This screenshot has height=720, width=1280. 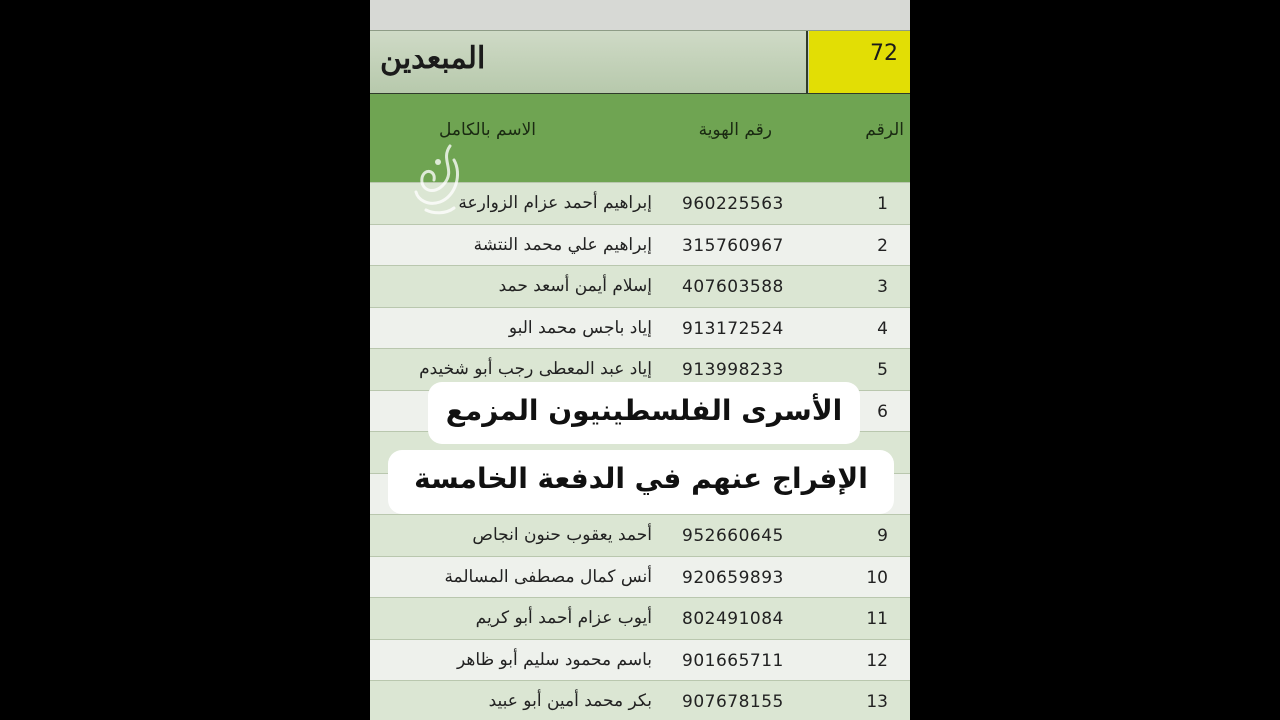 What do you see at coordinates (807, 62) in the screenshot?
I see `header-divider` at bounding box center [807, 62].